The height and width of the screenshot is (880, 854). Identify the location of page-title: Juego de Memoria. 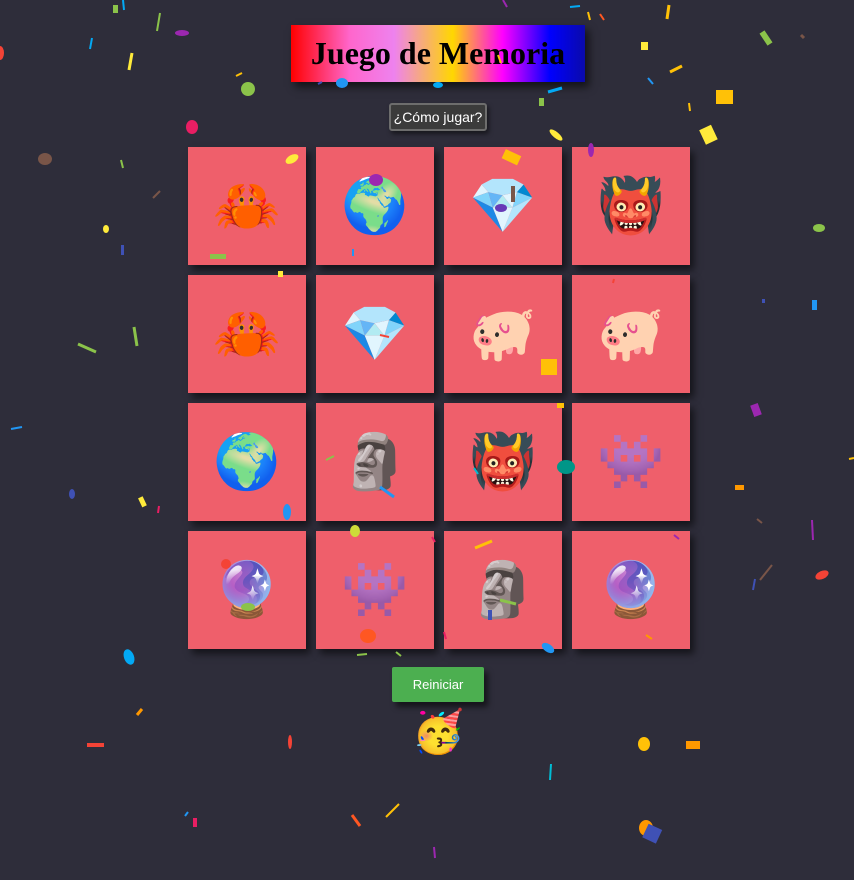
(438, 53).